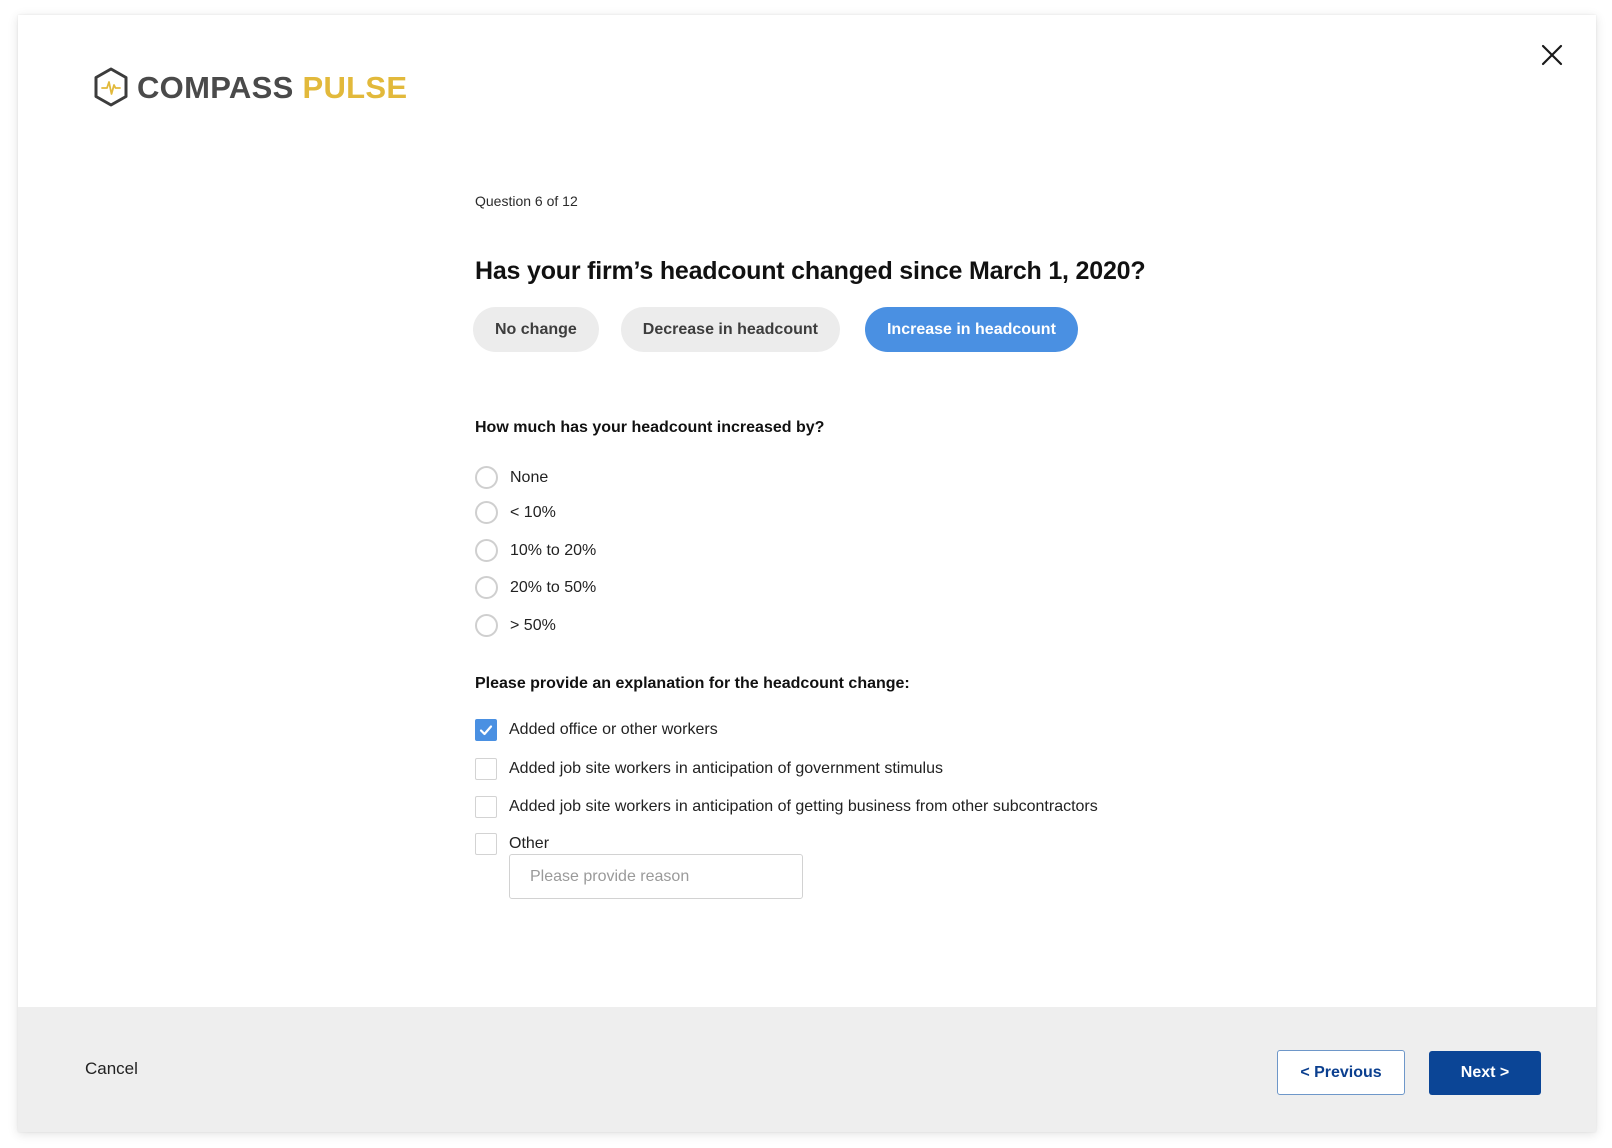  What do you see at coordinates (1485, 1073) in the screenshot?
I see `next-button: Next >` at bounding box center [1485, 1073].